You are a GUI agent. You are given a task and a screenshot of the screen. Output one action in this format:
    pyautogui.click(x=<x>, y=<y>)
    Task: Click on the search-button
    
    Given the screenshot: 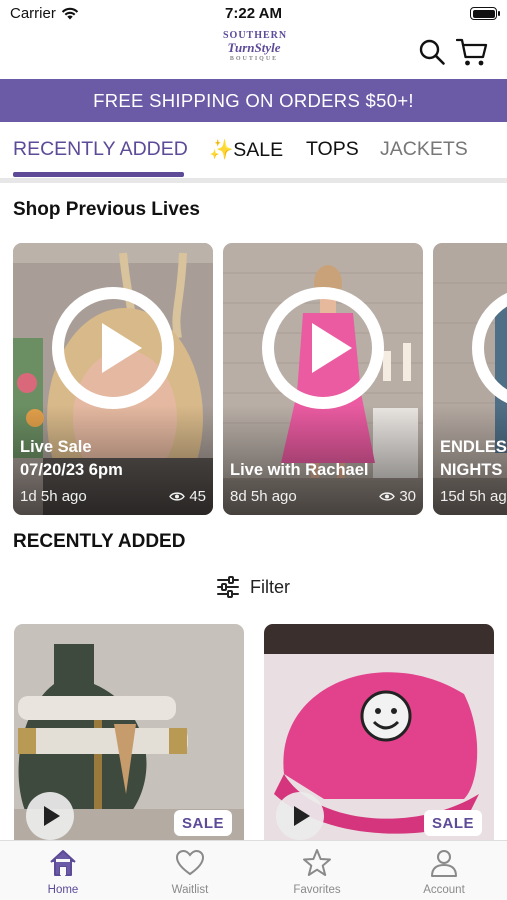 What is the action you would take?
    pyautogui.click(x=432, y=52)
    